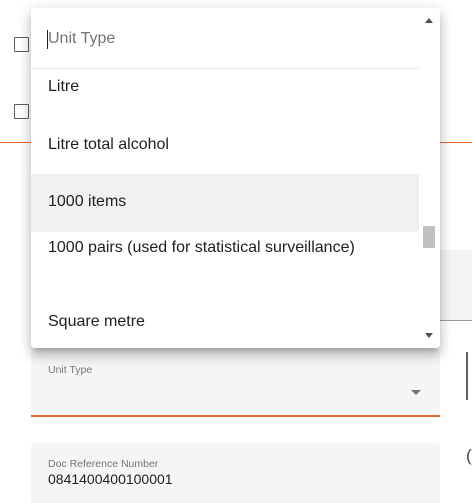 The image size is (472, 503). Describe the element at coordinates (429, 335) in the screenshot. I see `scroll-down-arrow-icon` at that location.